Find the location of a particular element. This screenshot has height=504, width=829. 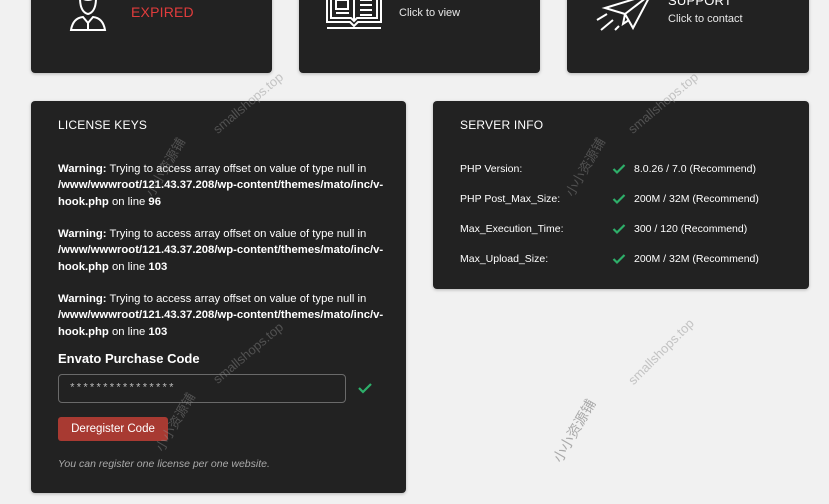

watermark: smallshops.top is located at coordinates (661, 351).